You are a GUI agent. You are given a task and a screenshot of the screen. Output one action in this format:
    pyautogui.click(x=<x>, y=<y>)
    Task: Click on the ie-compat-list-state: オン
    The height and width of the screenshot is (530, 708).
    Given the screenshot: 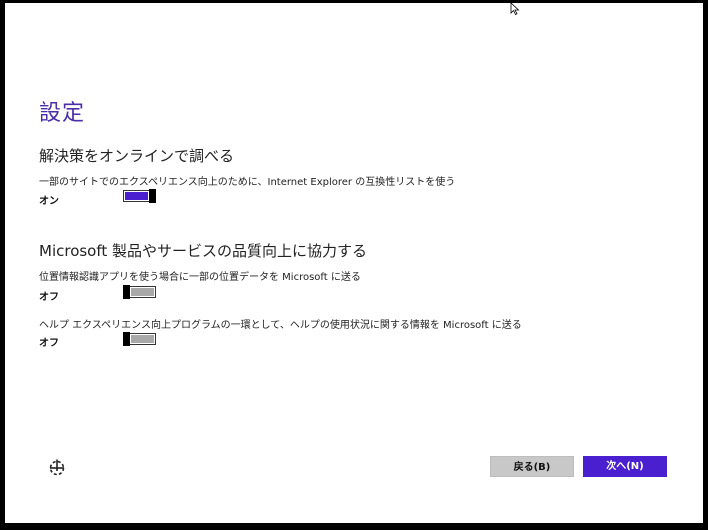 What is the action you would take?
    pyautogui.click(x=49, y=201)
    